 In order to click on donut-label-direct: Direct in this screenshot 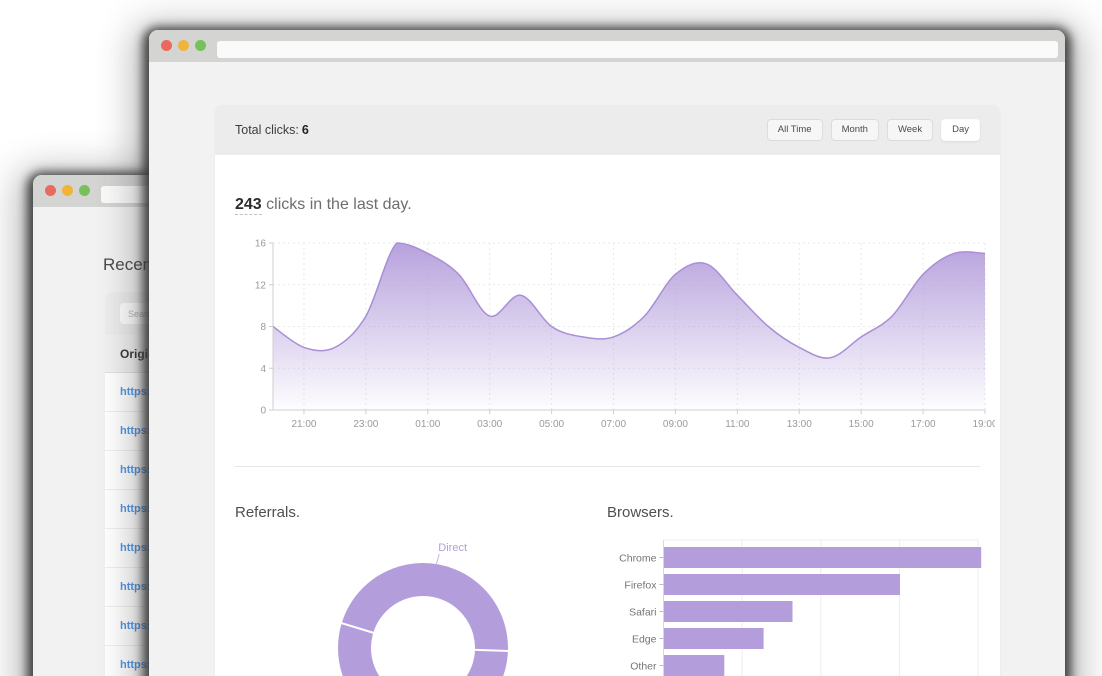, I will do `click(452, 548)`.